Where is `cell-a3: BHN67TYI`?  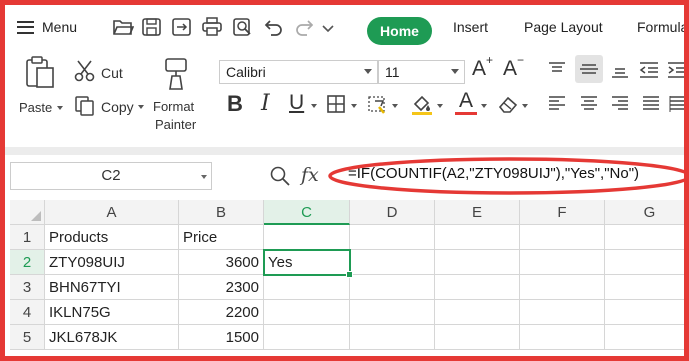
cell-a3: BHN67TYI is located at coordinates (112, 287).